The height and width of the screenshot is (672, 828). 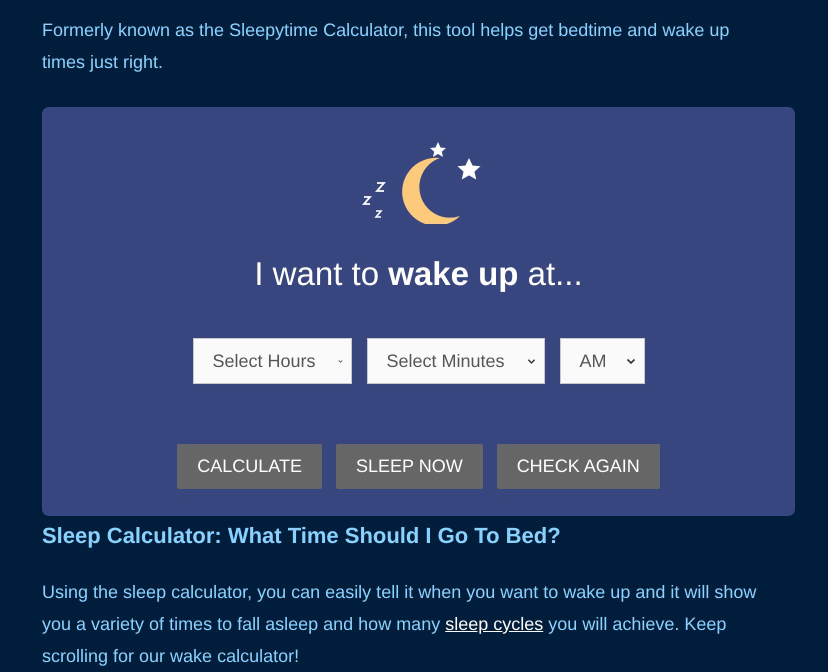 I want to click on hours-select: Select Hours, so click(x=272, y=361).